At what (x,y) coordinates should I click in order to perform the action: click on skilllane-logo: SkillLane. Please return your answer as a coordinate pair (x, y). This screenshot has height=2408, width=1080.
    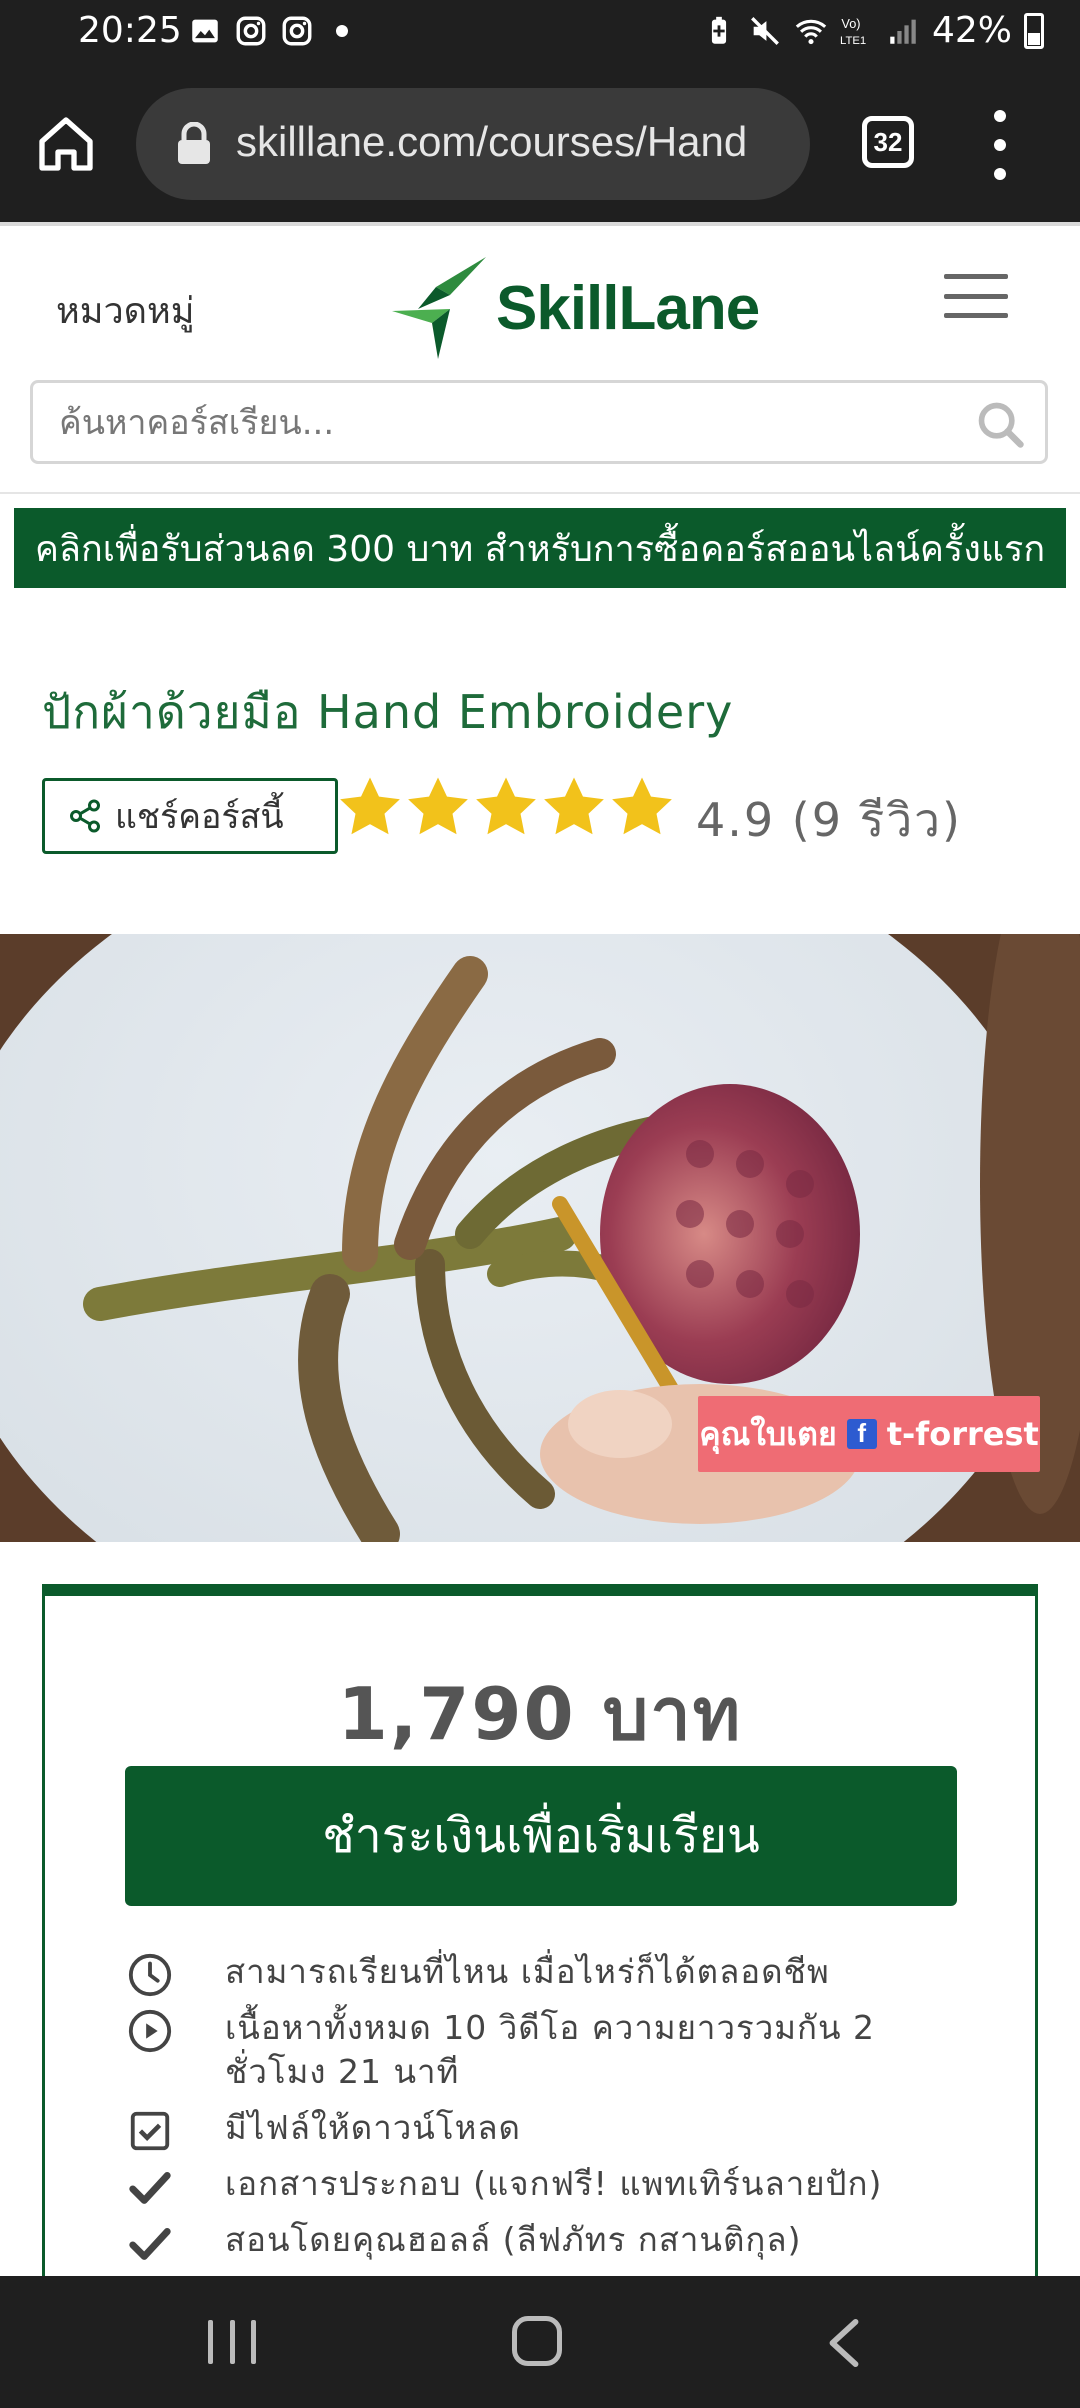
    Looking at the image, I should click on (574, 308).